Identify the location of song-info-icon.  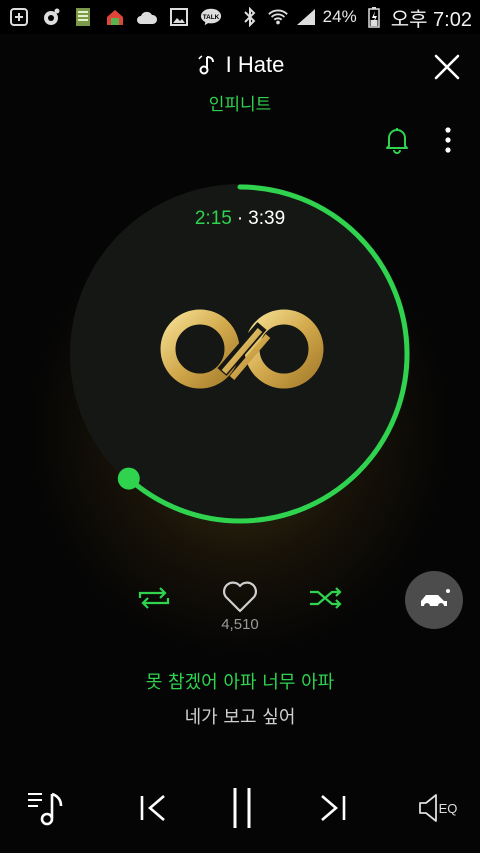
(208, 65).